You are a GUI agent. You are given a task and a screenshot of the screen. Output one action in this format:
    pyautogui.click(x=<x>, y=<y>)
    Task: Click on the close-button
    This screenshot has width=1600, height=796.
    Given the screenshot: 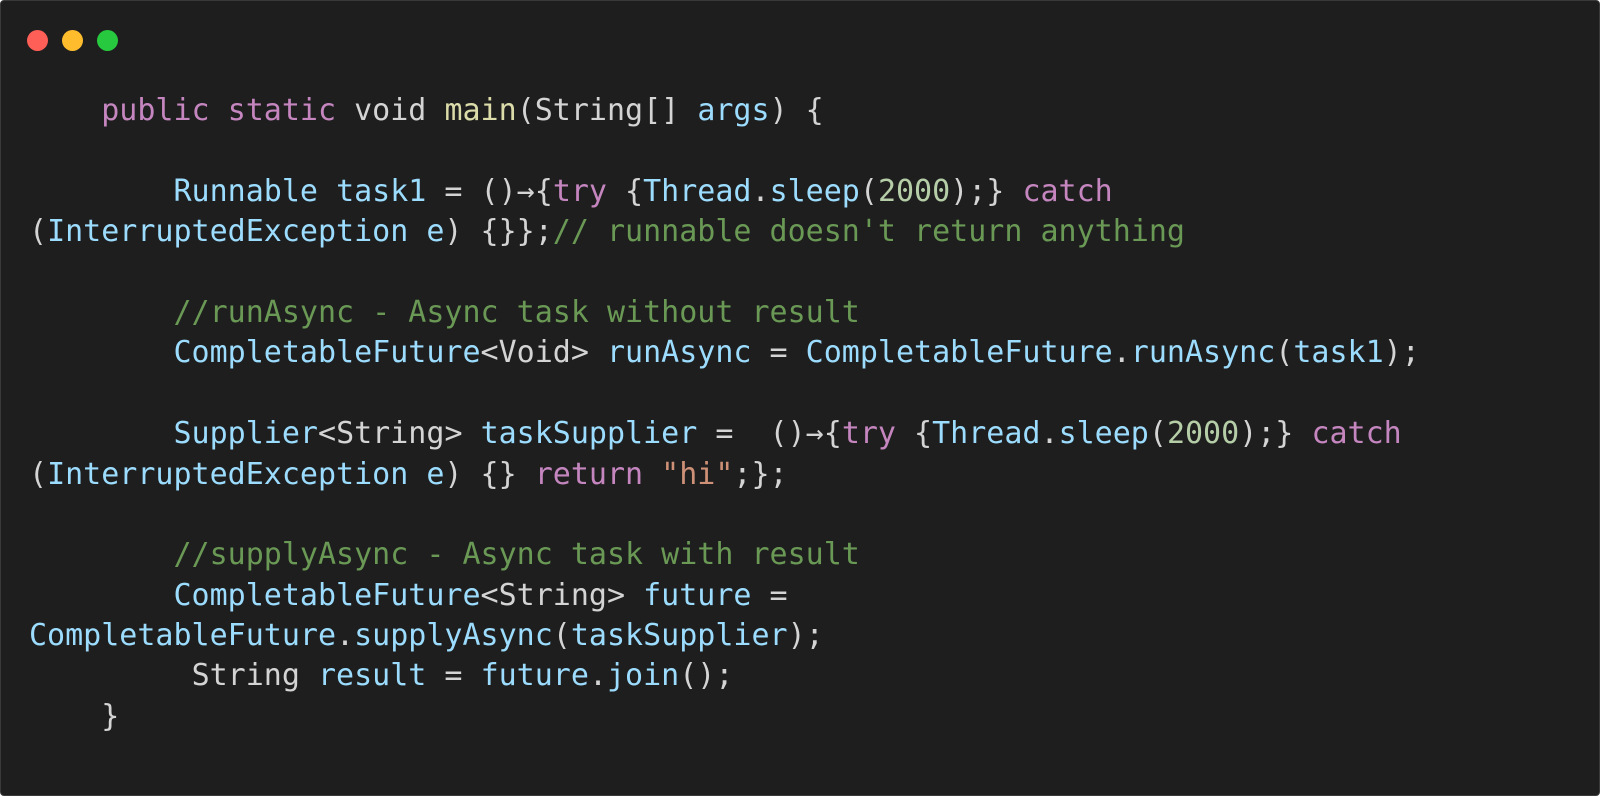 What is the action you would take?
    pyautogui.click(x=37, y=40)
    